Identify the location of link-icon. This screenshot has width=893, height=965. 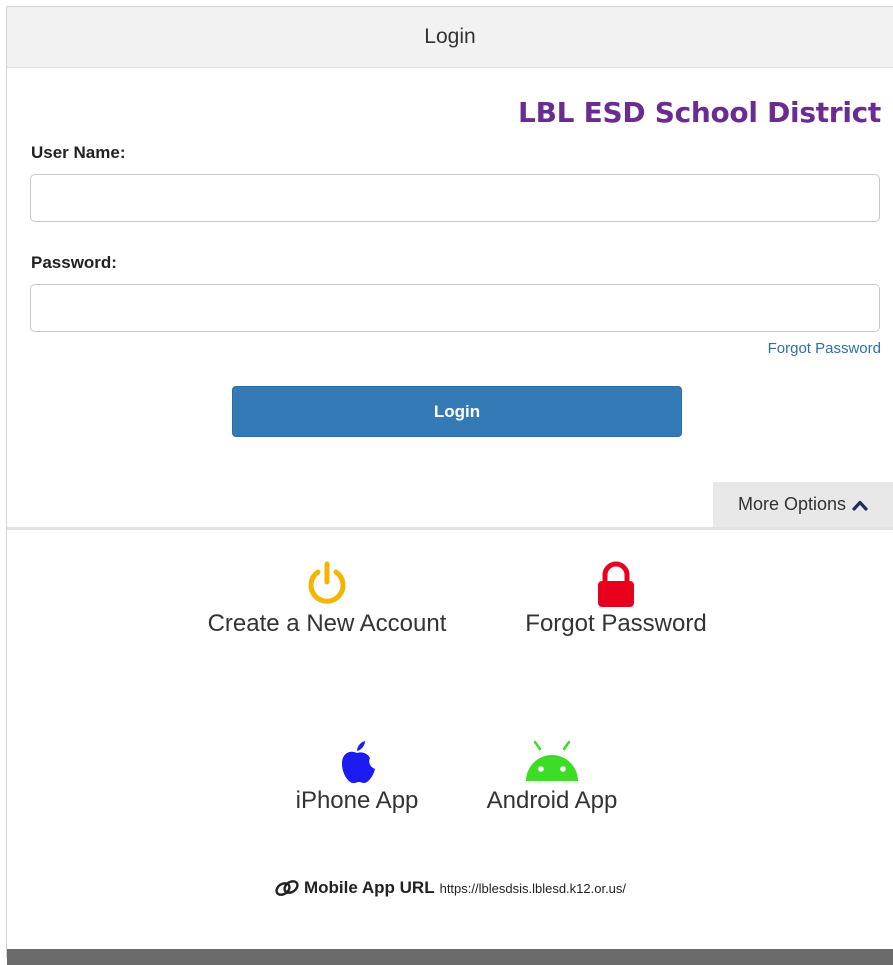
(287, 888).